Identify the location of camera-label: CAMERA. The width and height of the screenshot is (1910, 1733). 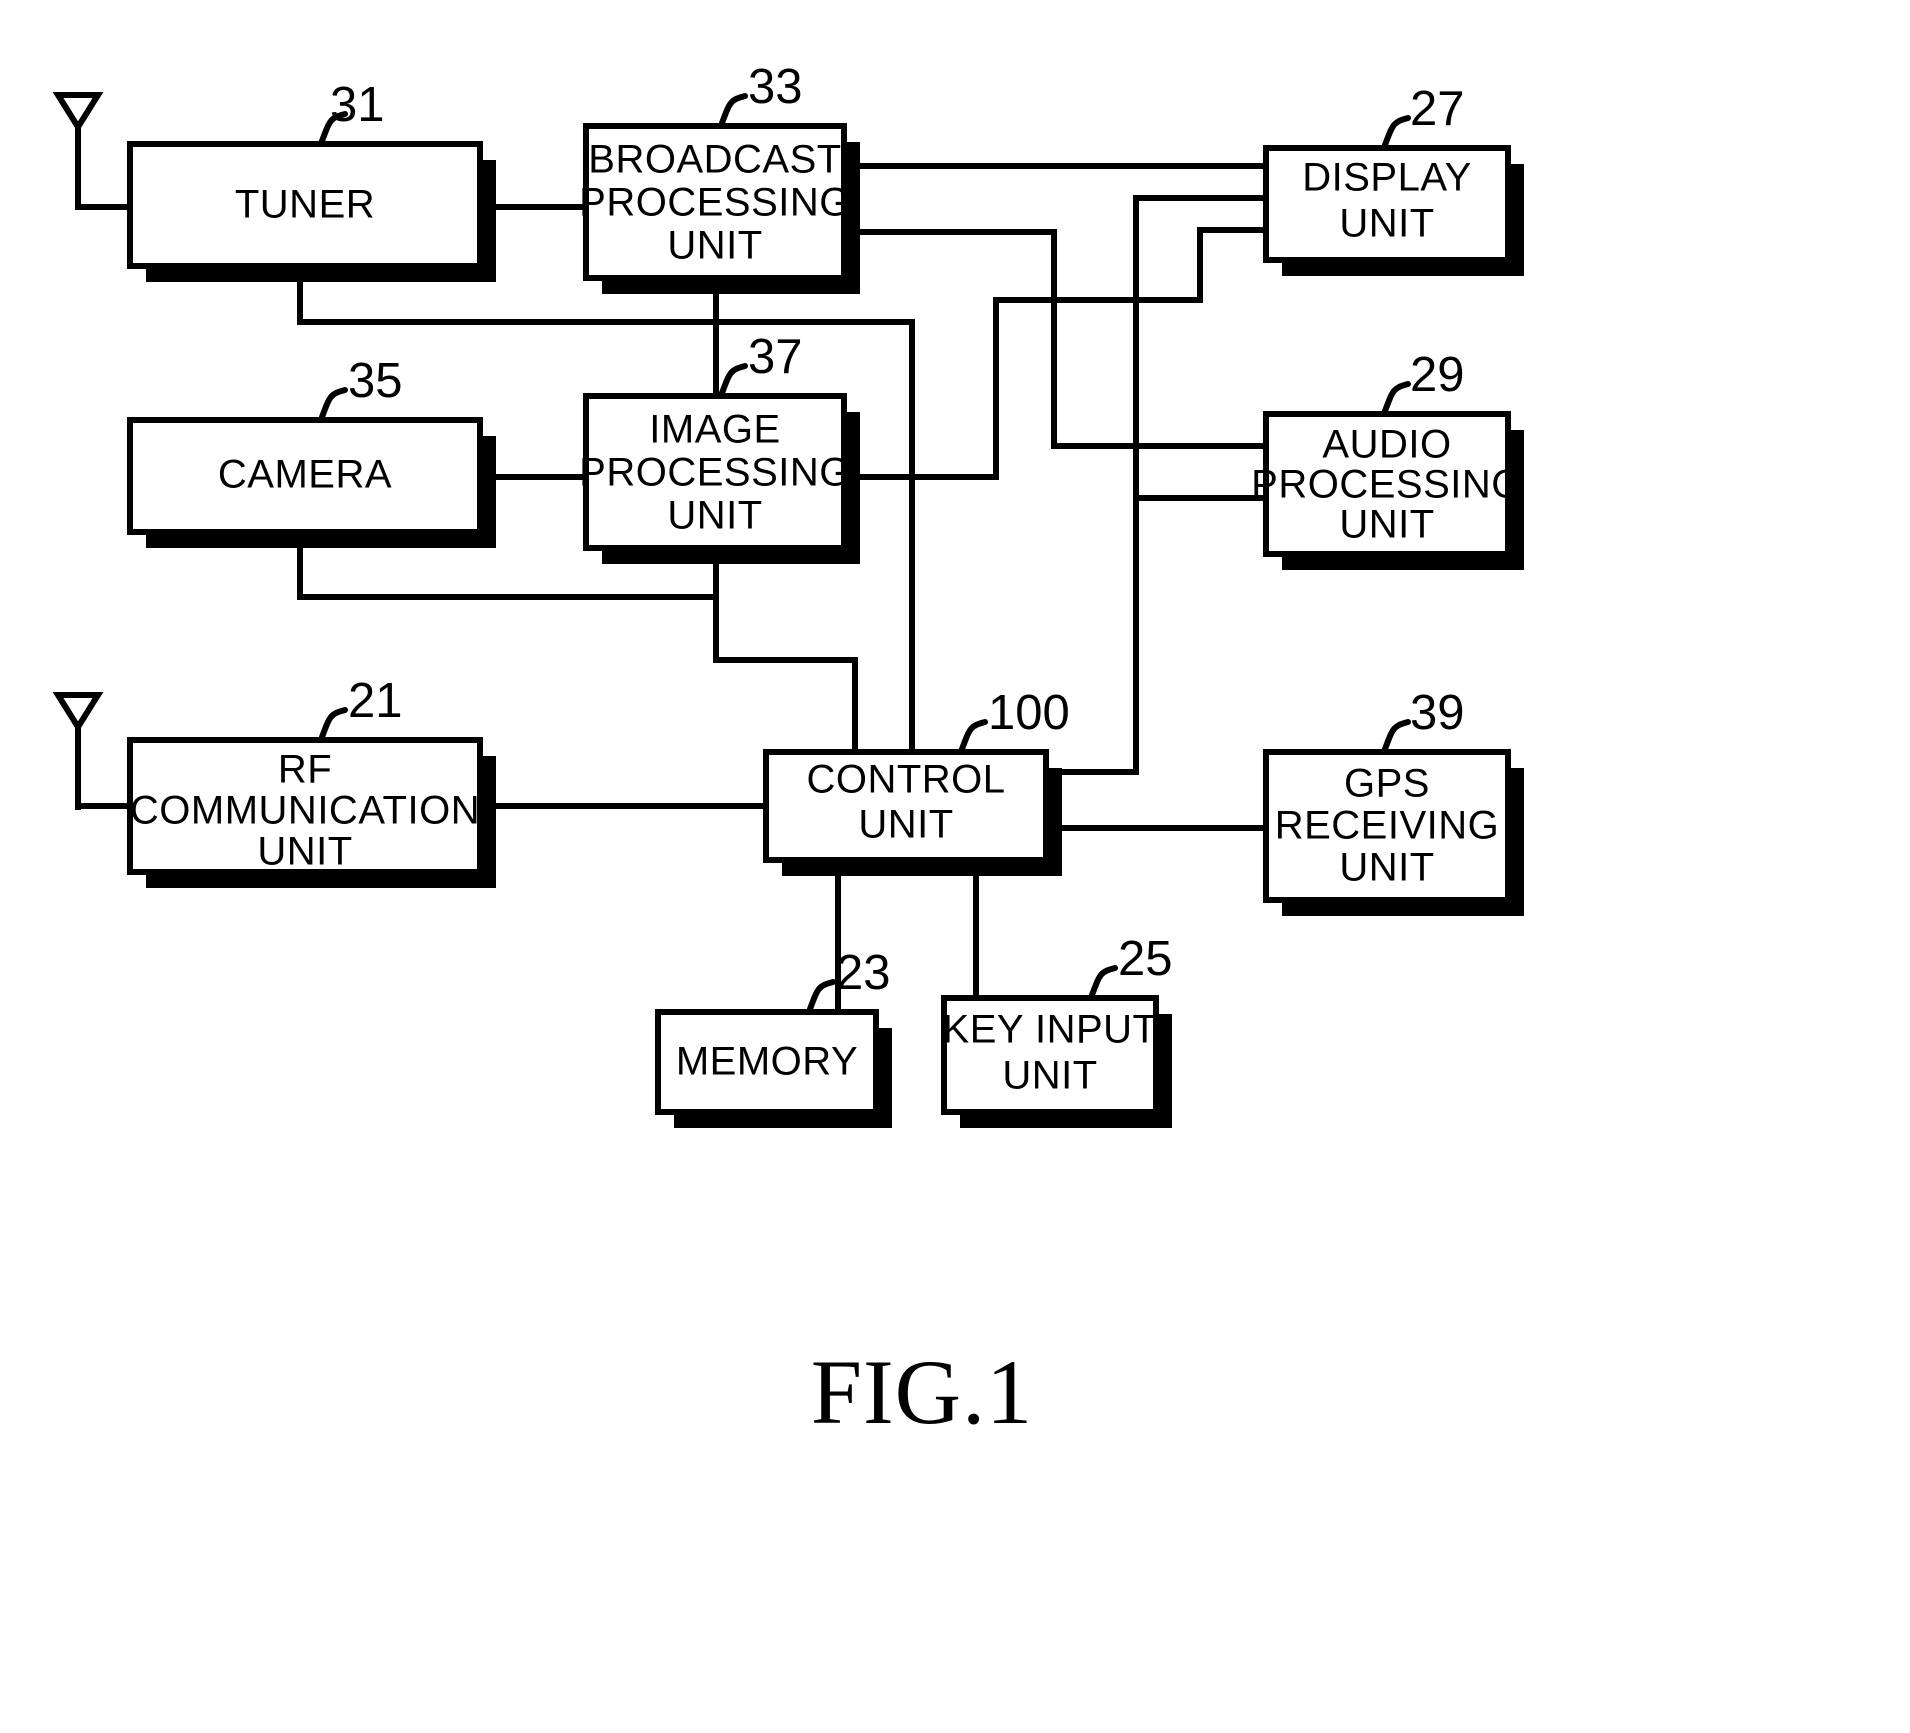
(305, 475).